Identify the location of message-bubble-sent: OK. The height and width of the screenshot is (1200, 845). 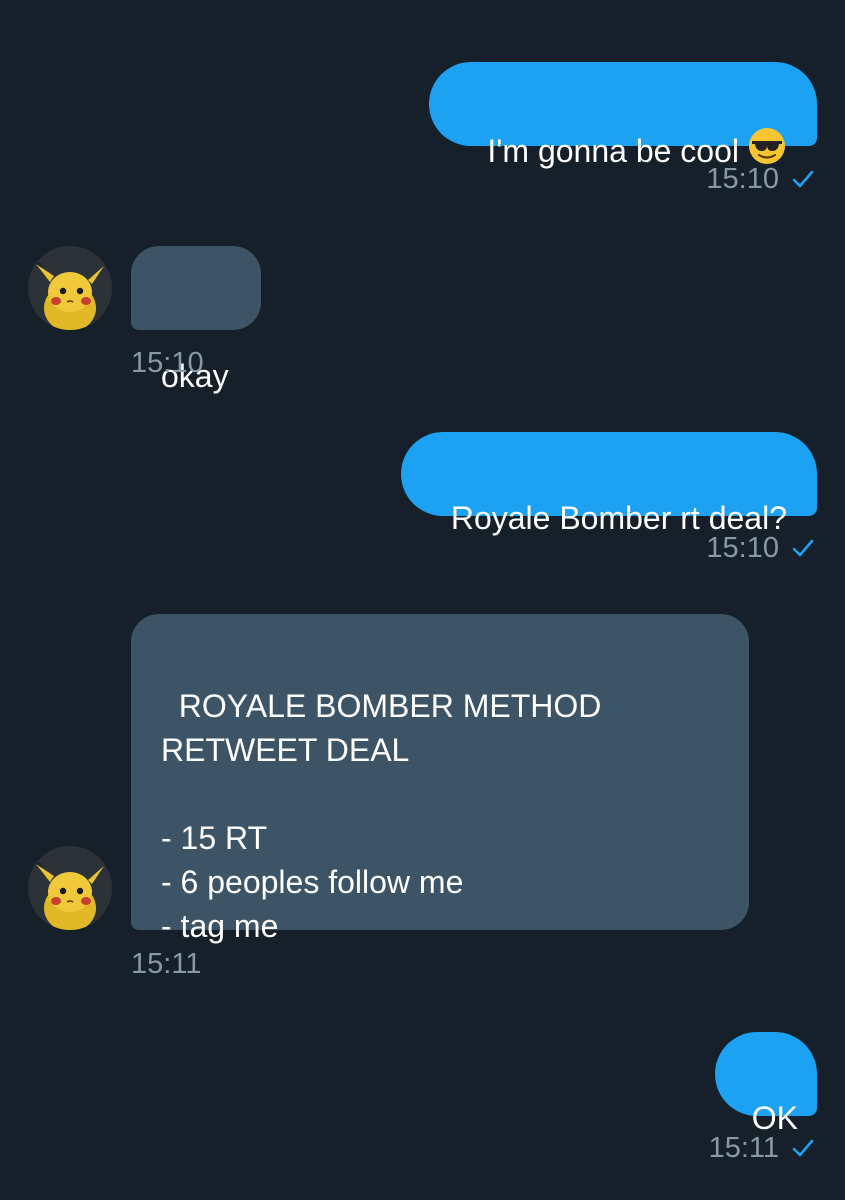
(766, 1084).